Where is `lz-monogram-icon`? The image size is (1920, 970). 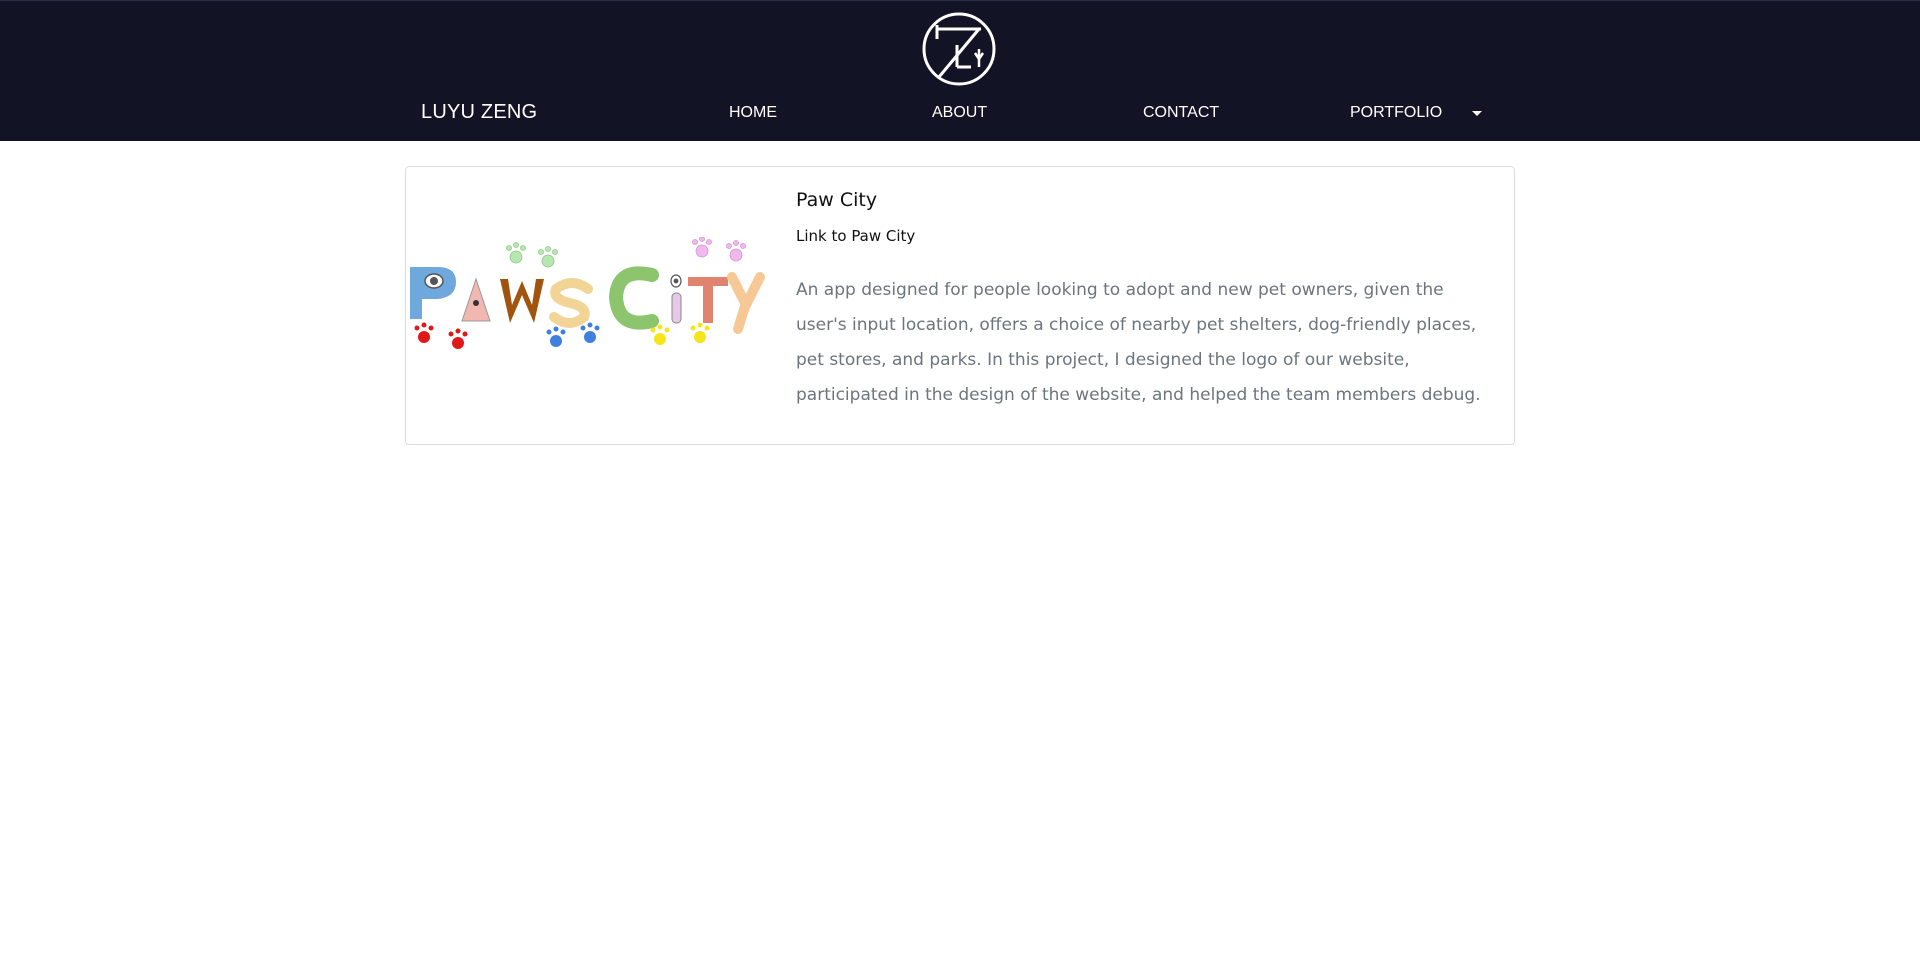
lz-monogram-icon is located at coordinates (959, 49).